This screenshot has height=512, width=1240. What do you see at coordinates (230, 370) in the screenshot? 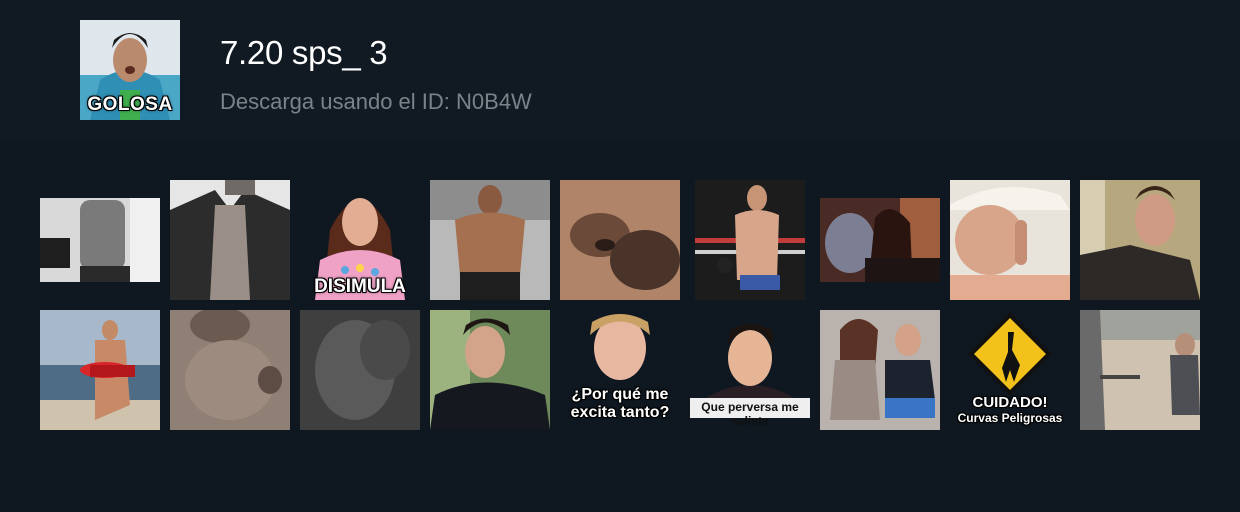
I see `sticker-wet-skin` at bounding box center [230, 370].